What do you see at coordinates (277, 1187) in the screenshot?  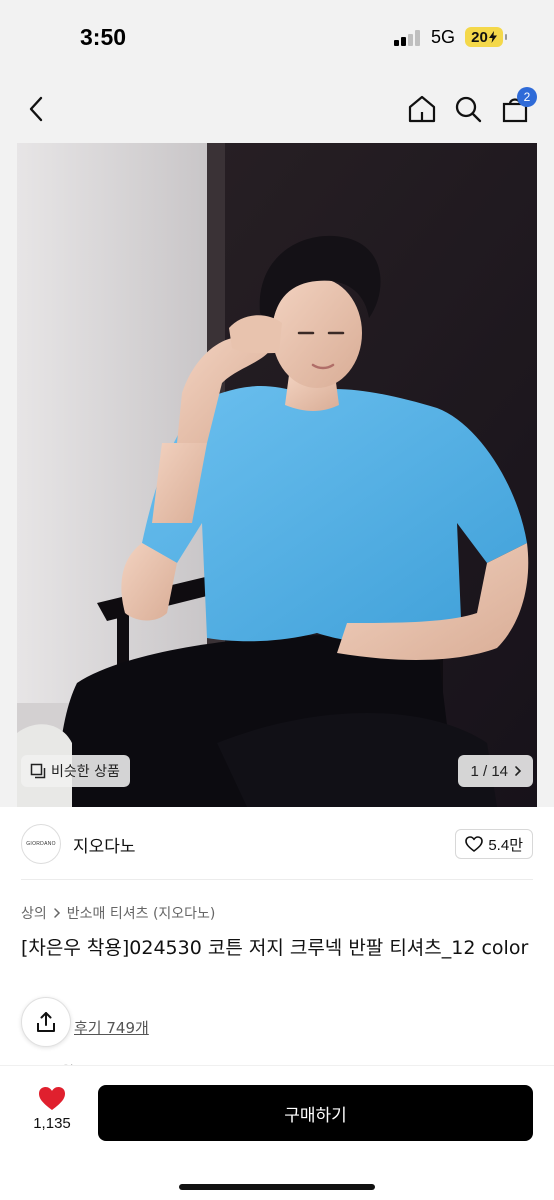 I see `home-indicator` at bounding box center [277, 1187].